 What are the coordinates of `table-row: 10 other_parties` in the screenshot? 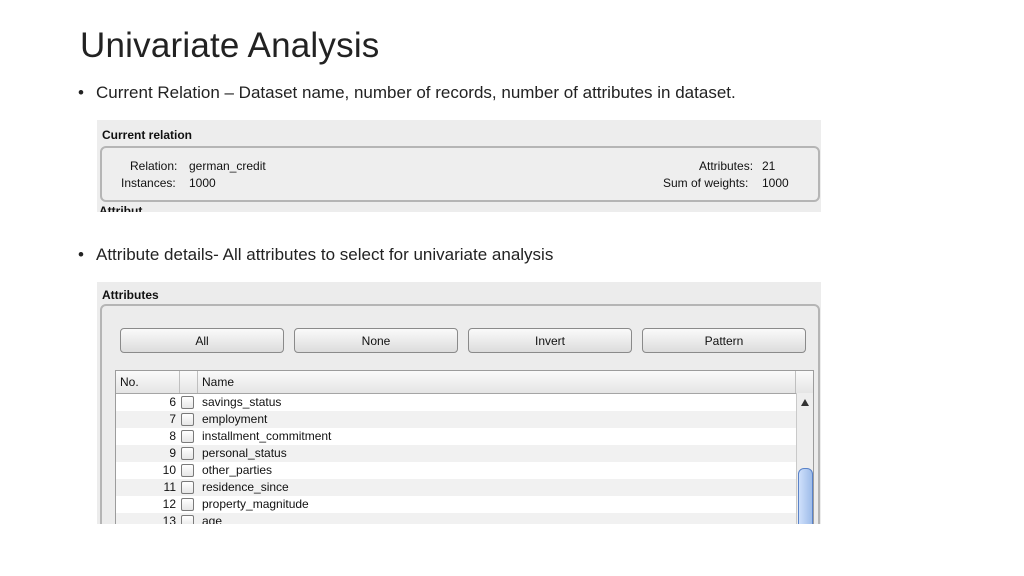 It's located at (456, 470).